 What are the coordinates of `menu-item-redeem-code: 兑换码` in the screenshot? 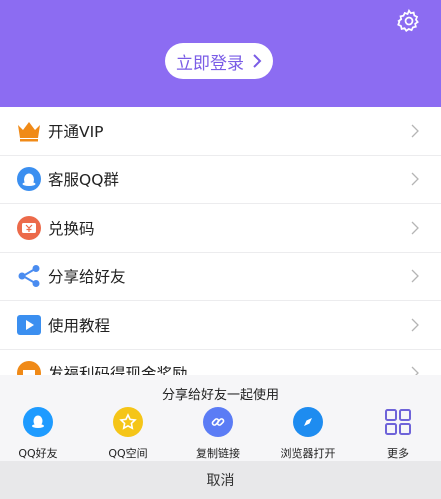 It's located at (220, 228).